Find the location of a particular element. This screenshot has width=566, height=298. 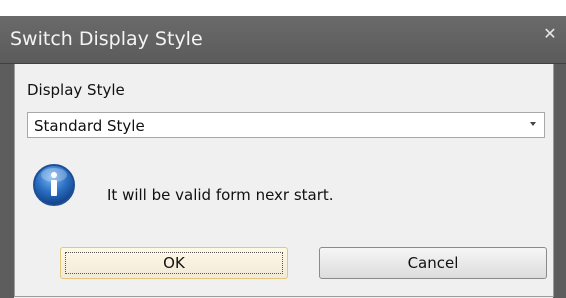

display-style-label: Display Style is located at coordinates (76, 90).